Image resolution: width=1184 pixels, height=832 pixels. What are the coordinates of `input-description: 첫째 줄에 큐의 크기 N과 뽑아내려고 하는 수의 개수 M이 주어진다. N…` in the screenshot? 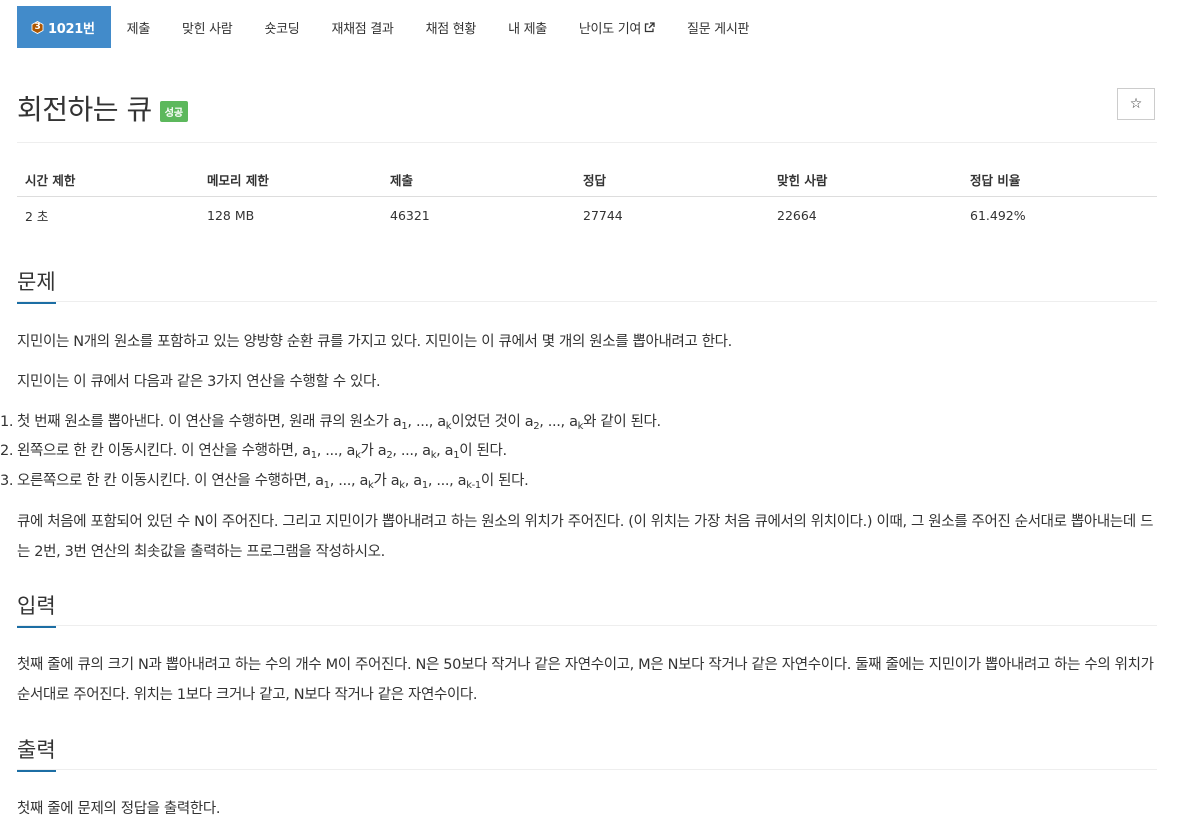 It's located at (585, 680).